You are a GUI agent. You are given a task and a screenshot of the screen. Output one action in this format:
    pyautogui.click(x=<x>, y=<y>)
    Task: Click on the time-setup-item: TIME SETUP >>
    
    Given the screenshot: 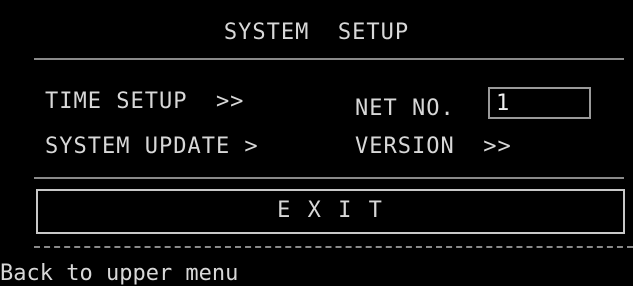 What is the action you would take?
    pyautogui.click(x=144, y=101)
    